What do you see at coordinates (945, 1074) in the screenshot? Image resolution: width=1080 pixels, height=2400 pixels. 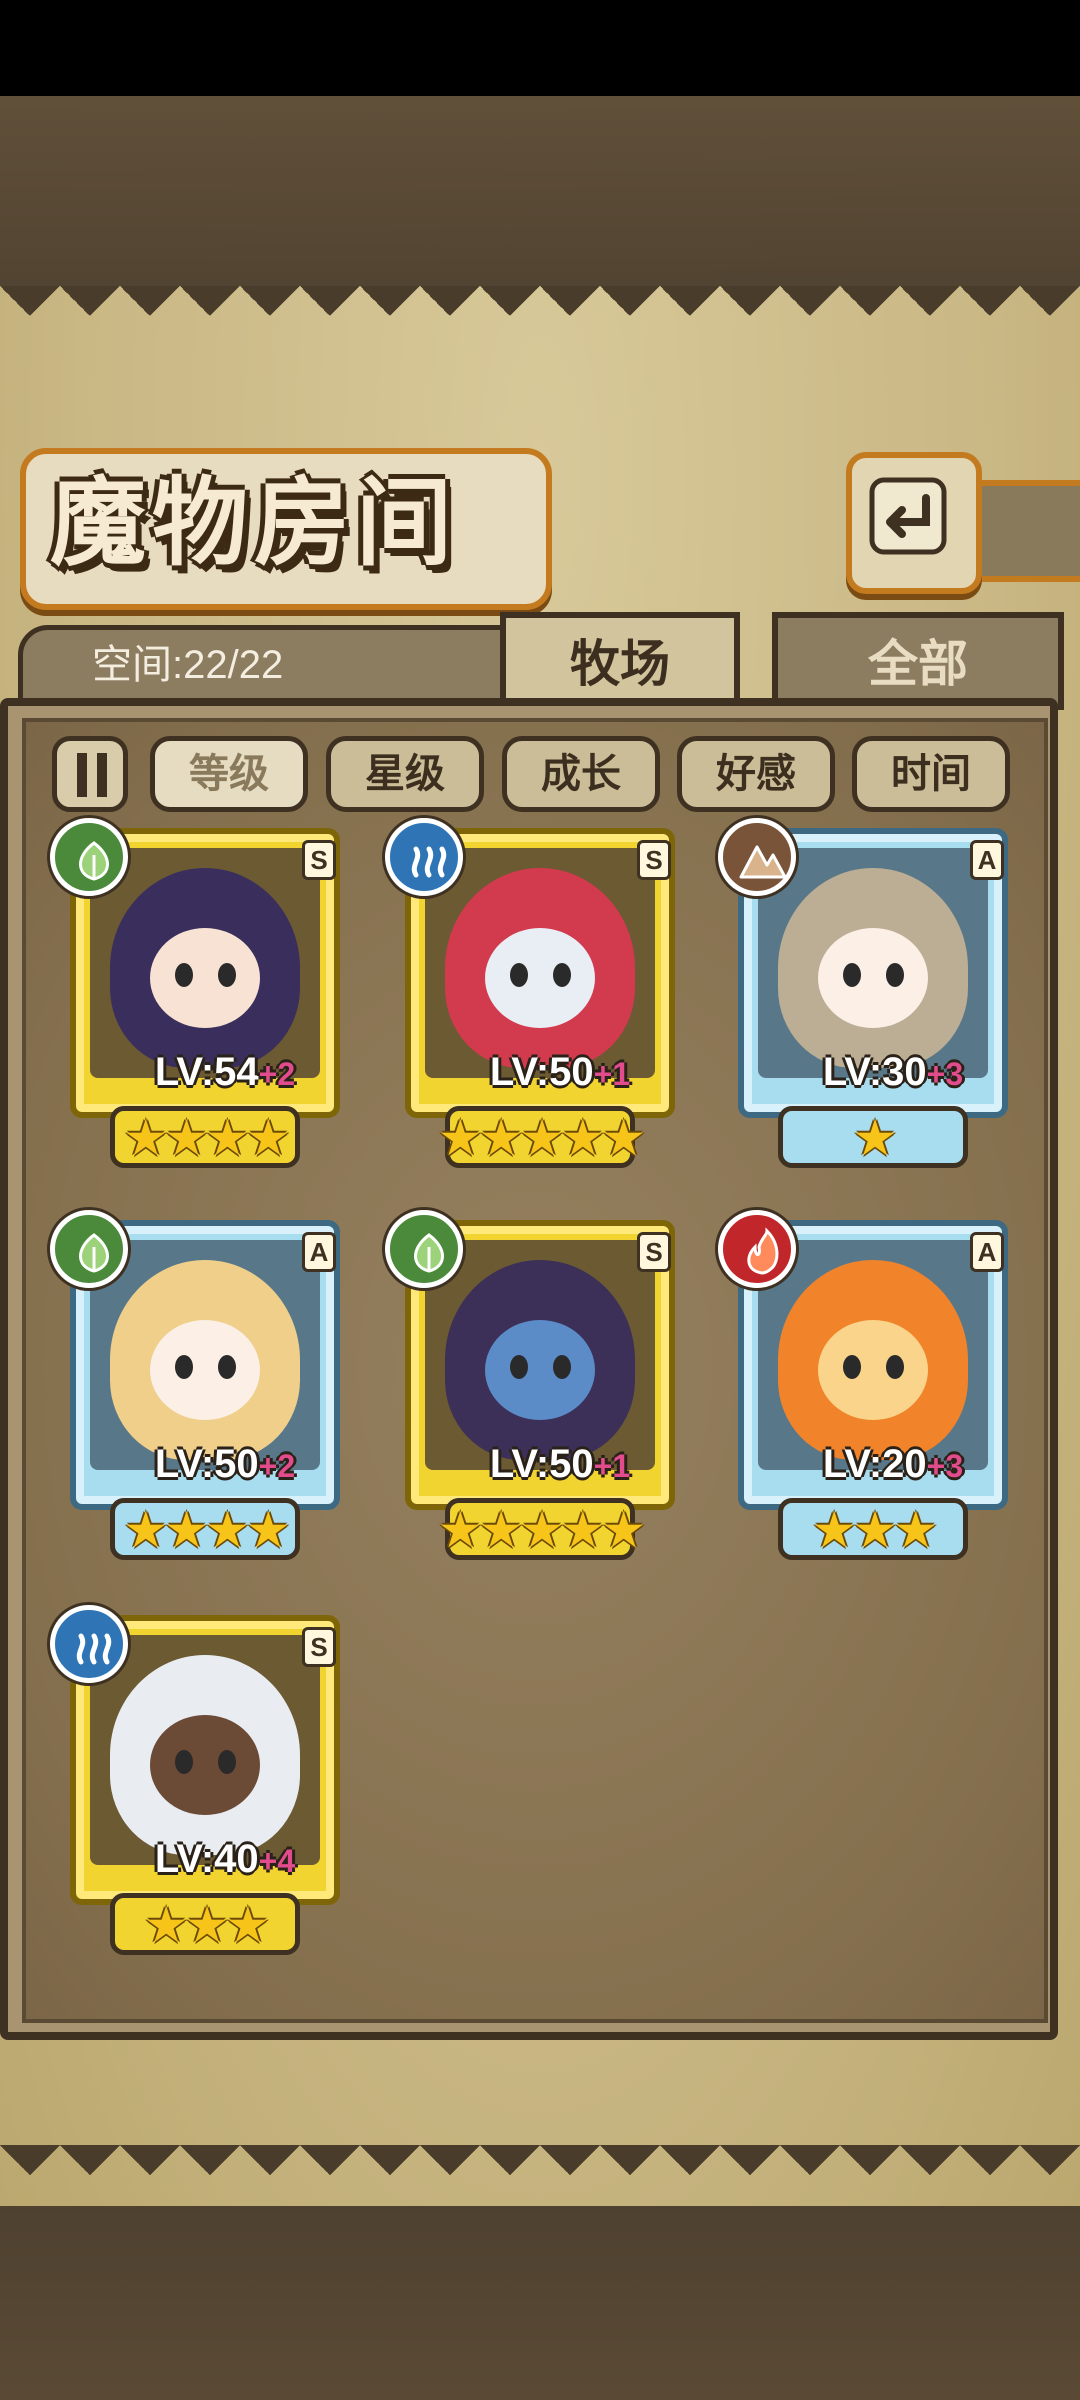 I see `level-bonus: +3` at bounding box center [945, 1074].